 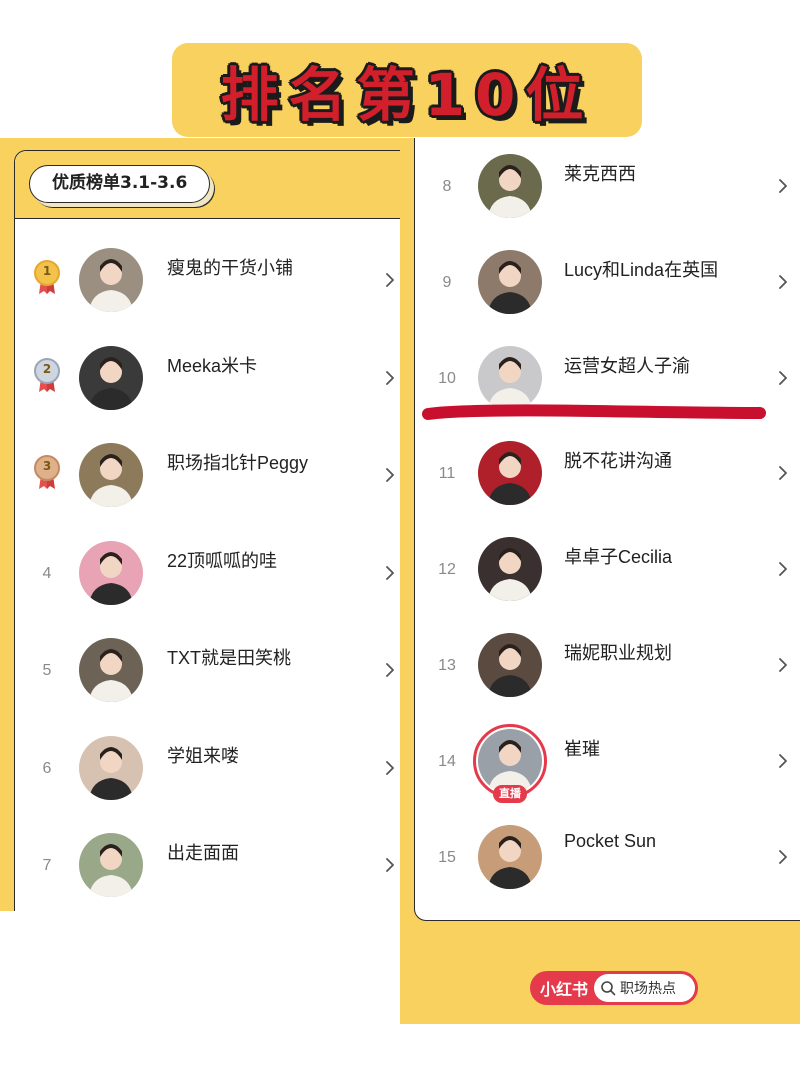 What do you see at coordinates (214, 185) in the screenshot?
I see `left-card-header: 优质榜单3.1-3.6` at bounding box center [214, 185].